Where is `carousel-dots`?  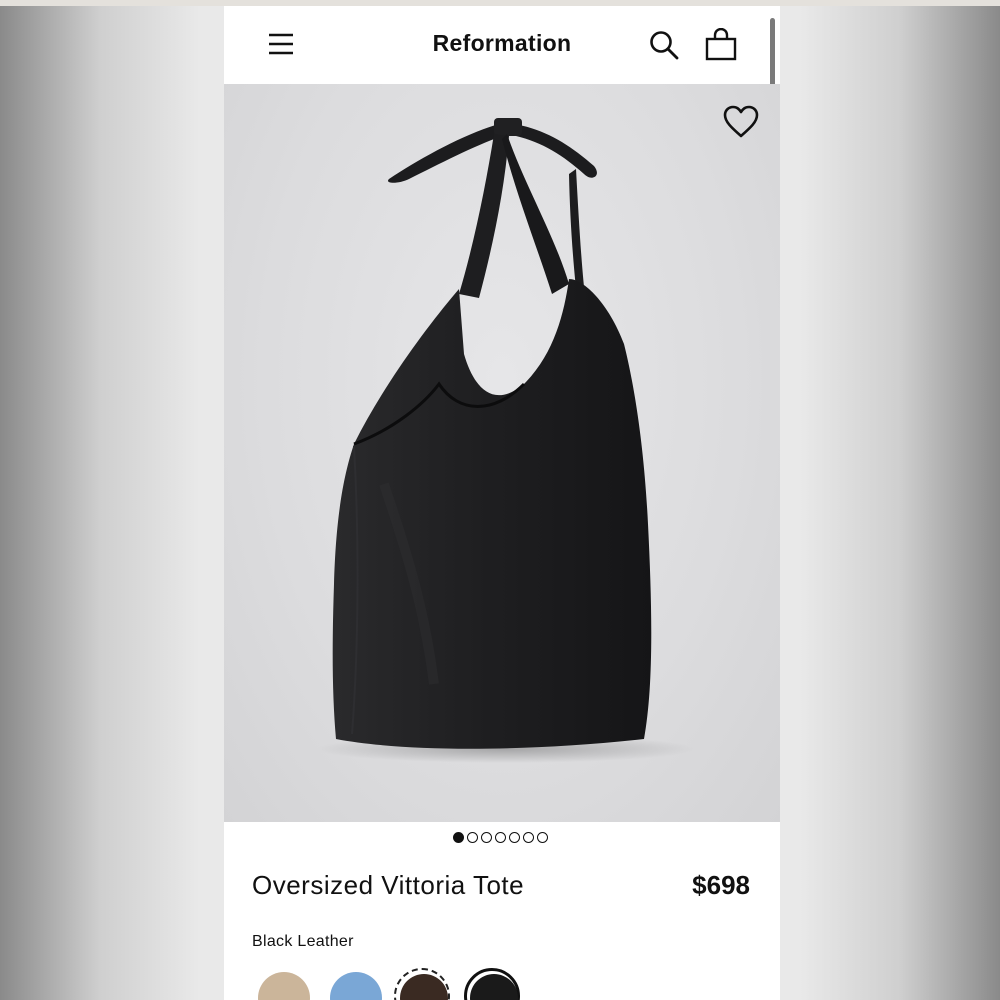
carousel-dots is located at coordinates (500, 838).